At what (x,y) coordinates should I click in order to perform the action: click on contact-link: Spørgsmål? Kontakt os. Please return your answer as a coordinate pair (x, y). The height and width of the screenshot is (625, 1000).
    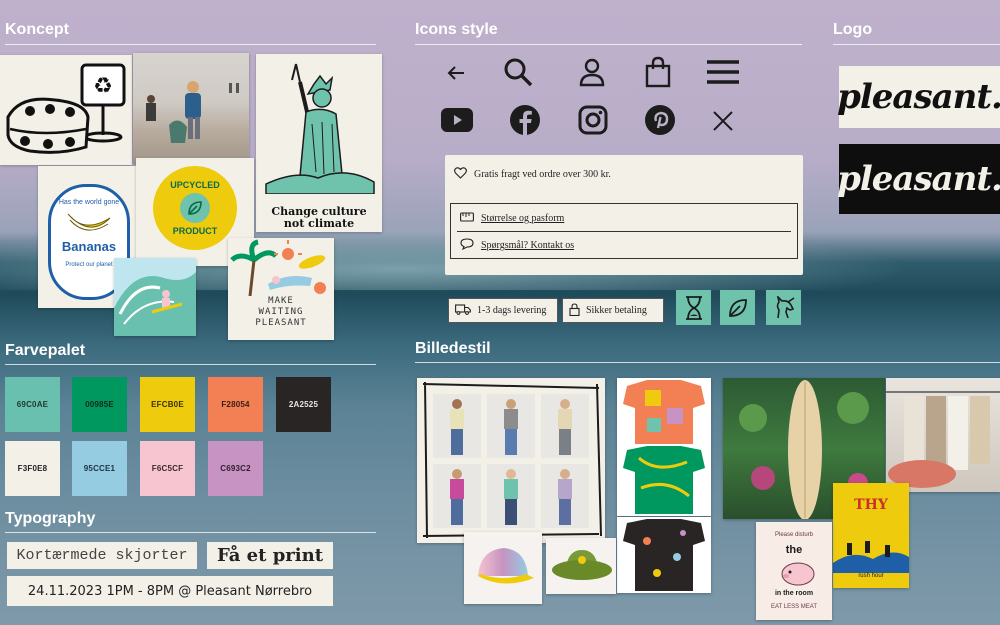
    Looking at the image, I should click on (517, 245).